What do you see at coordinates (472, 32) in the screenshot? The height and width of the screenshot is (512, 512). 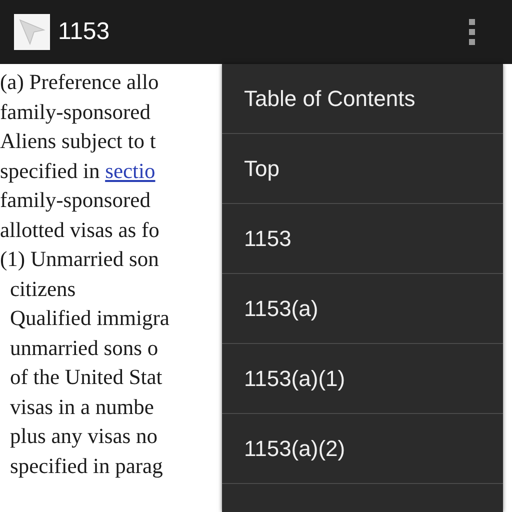 I see `overflow-menu-icon` at bounding box center [472, 32].